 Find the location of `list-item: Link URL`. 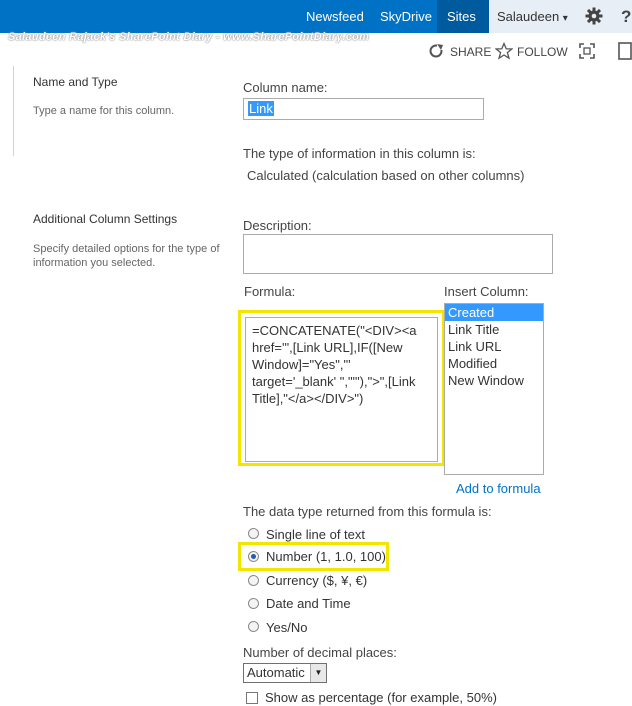

list-item: Link URL is located at coordinates (494, 346).